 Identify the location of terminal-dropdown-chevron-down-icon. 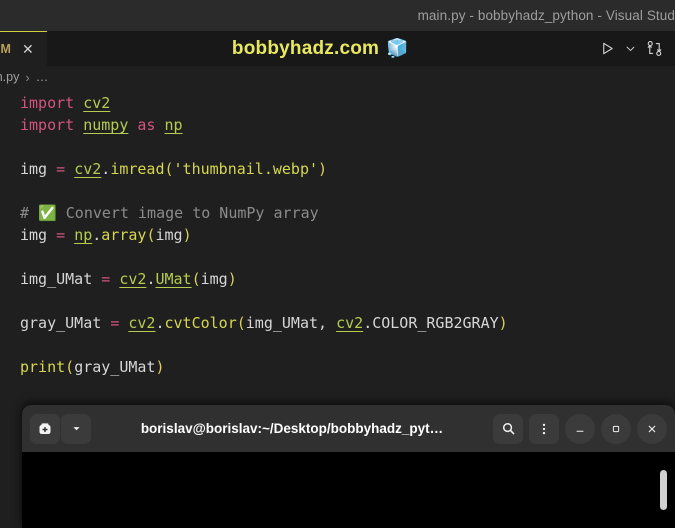
(76, 428).